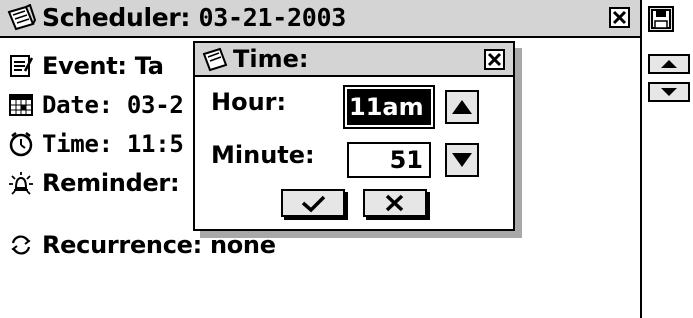  What do you see at coordinates (389, 160) in the screenshot?
I see `minute-field: 51` at bounding box center [389, 160].